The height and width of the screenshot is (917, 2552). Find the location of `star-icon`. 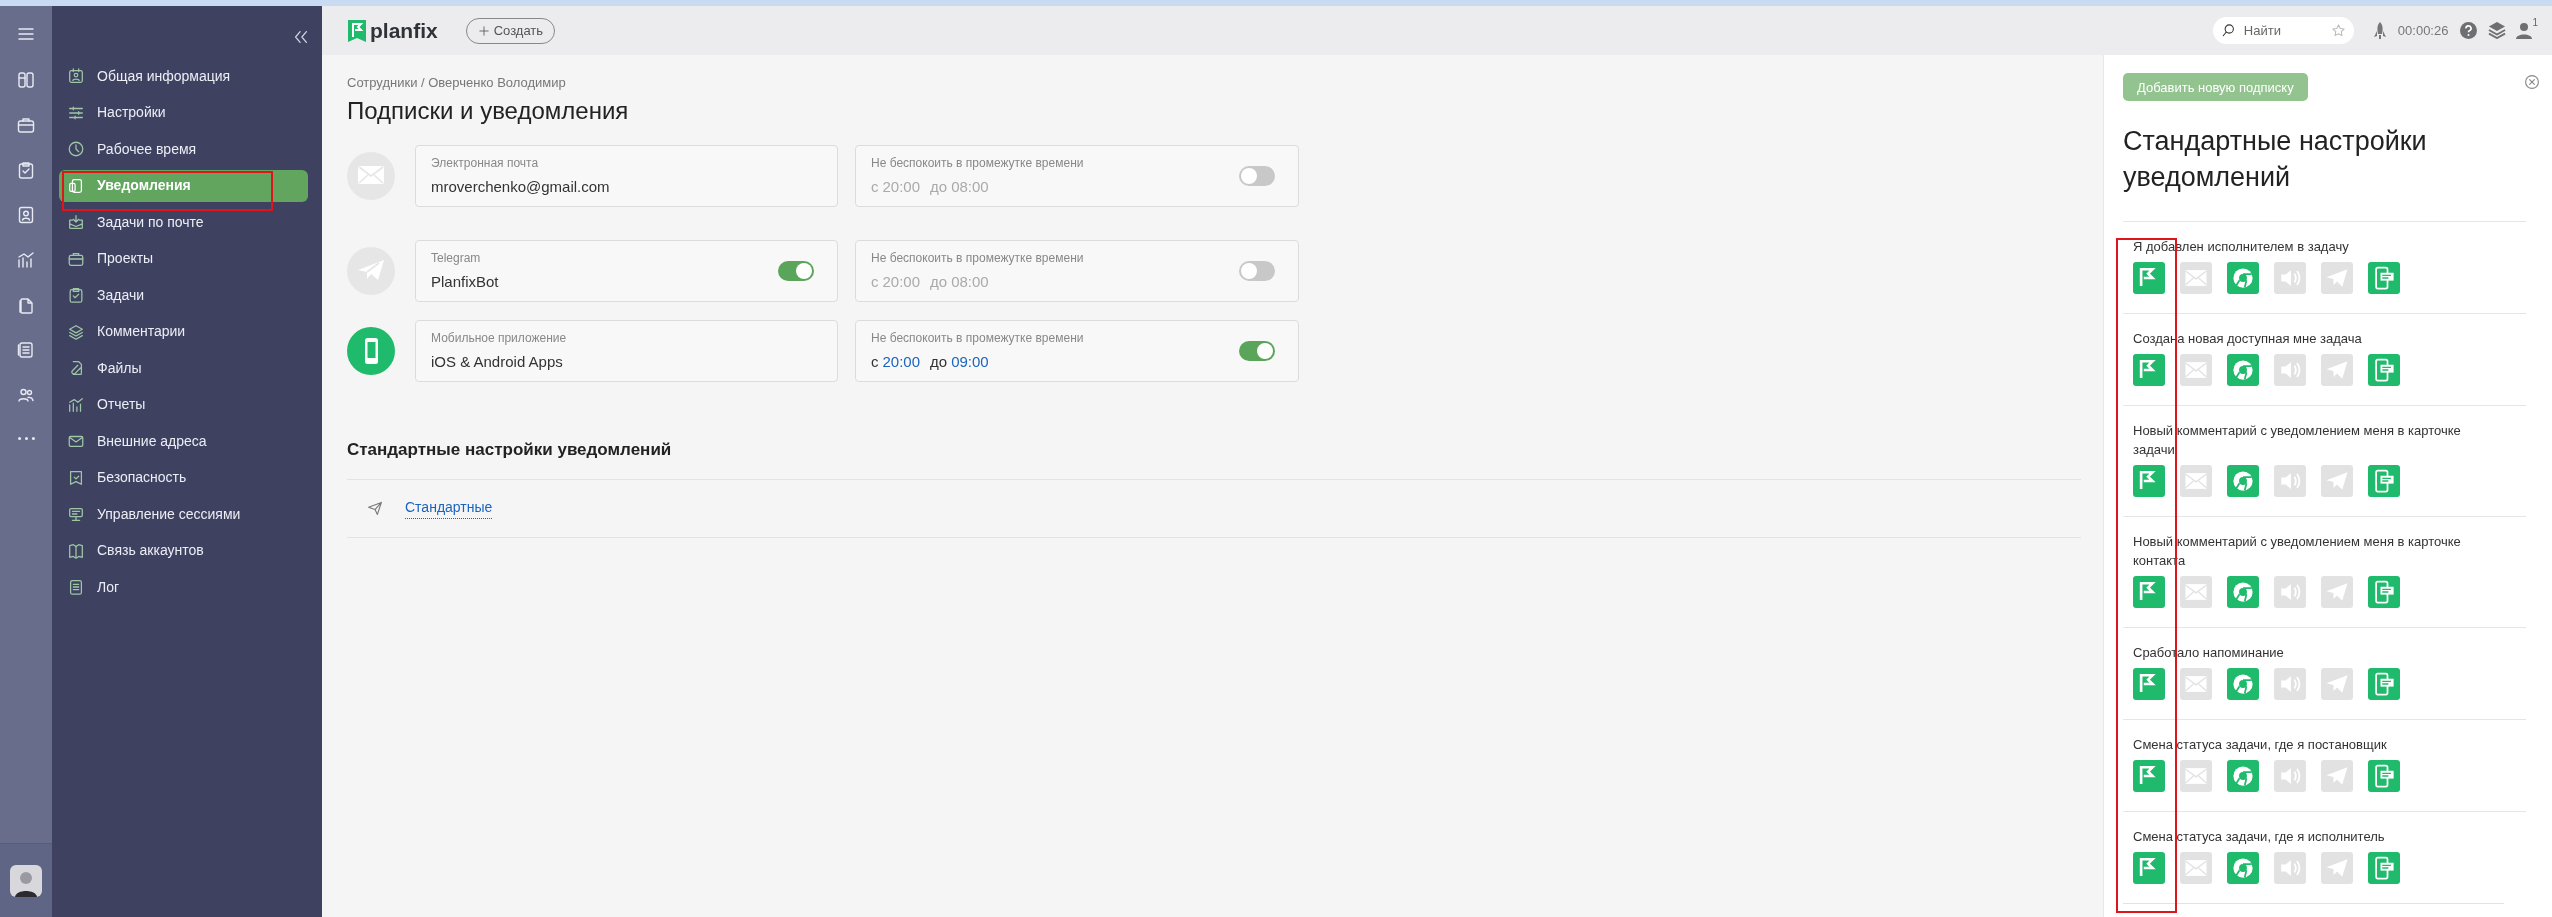

star-icon is located at coordinates (2338, 30).